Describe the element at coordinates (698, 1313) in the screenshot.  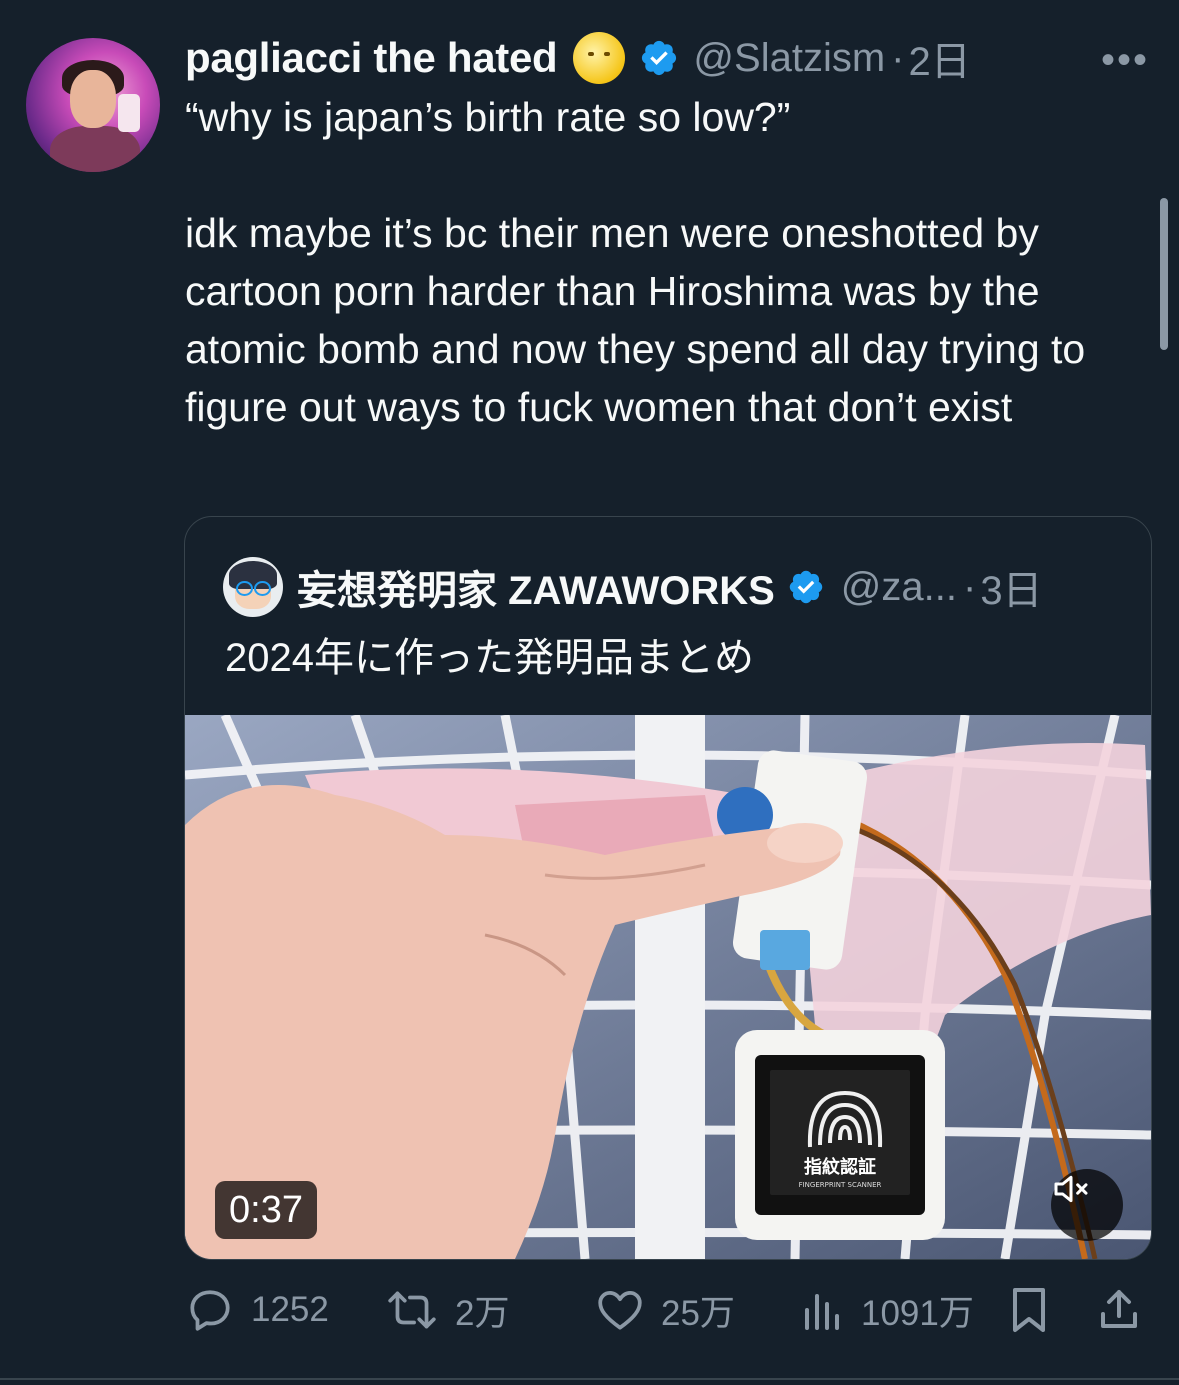
I see `like-count: 25万` at that location.